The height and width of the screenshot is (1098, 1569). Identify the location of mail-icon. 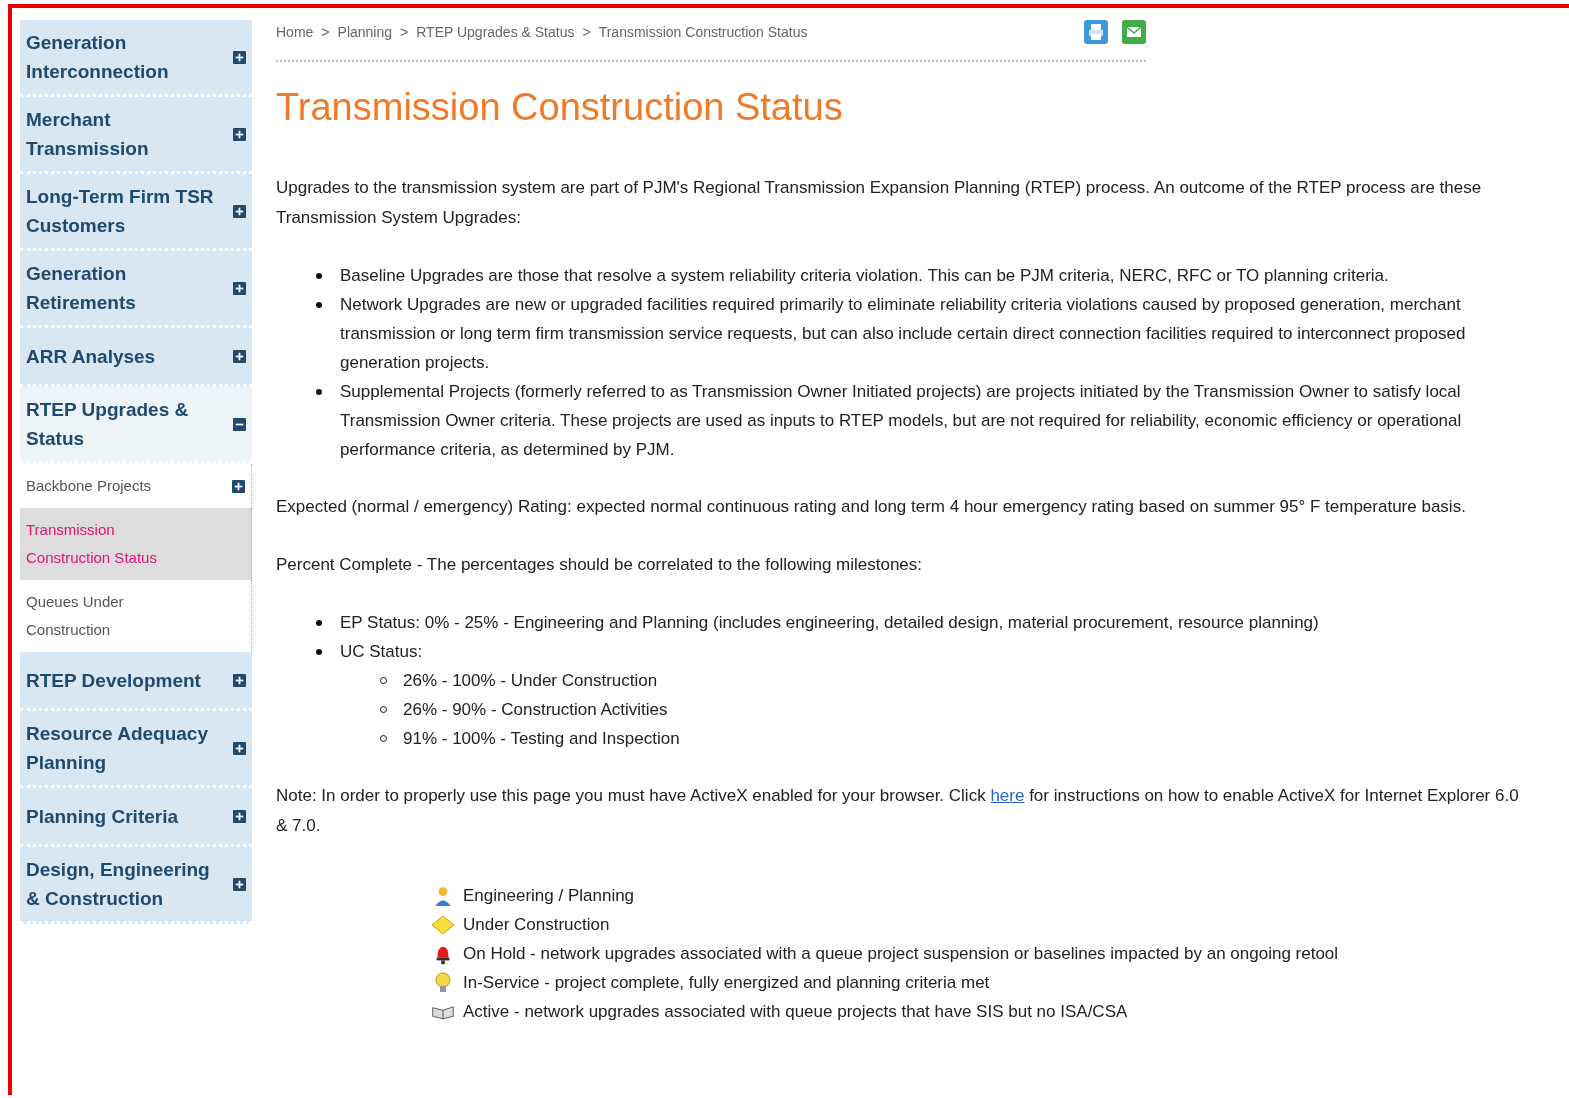
(1134, 32).